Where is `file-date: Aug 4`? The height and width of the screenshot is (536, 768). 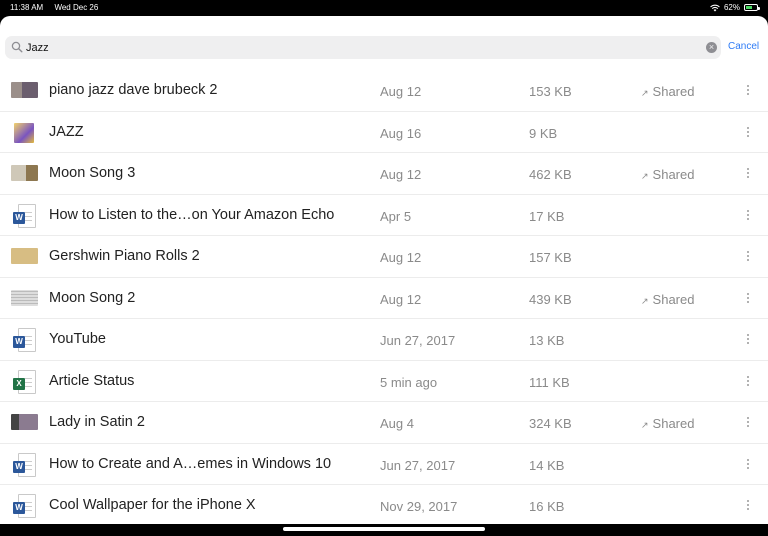 file-date: Aug 4 is located at coordinates (397, 423).